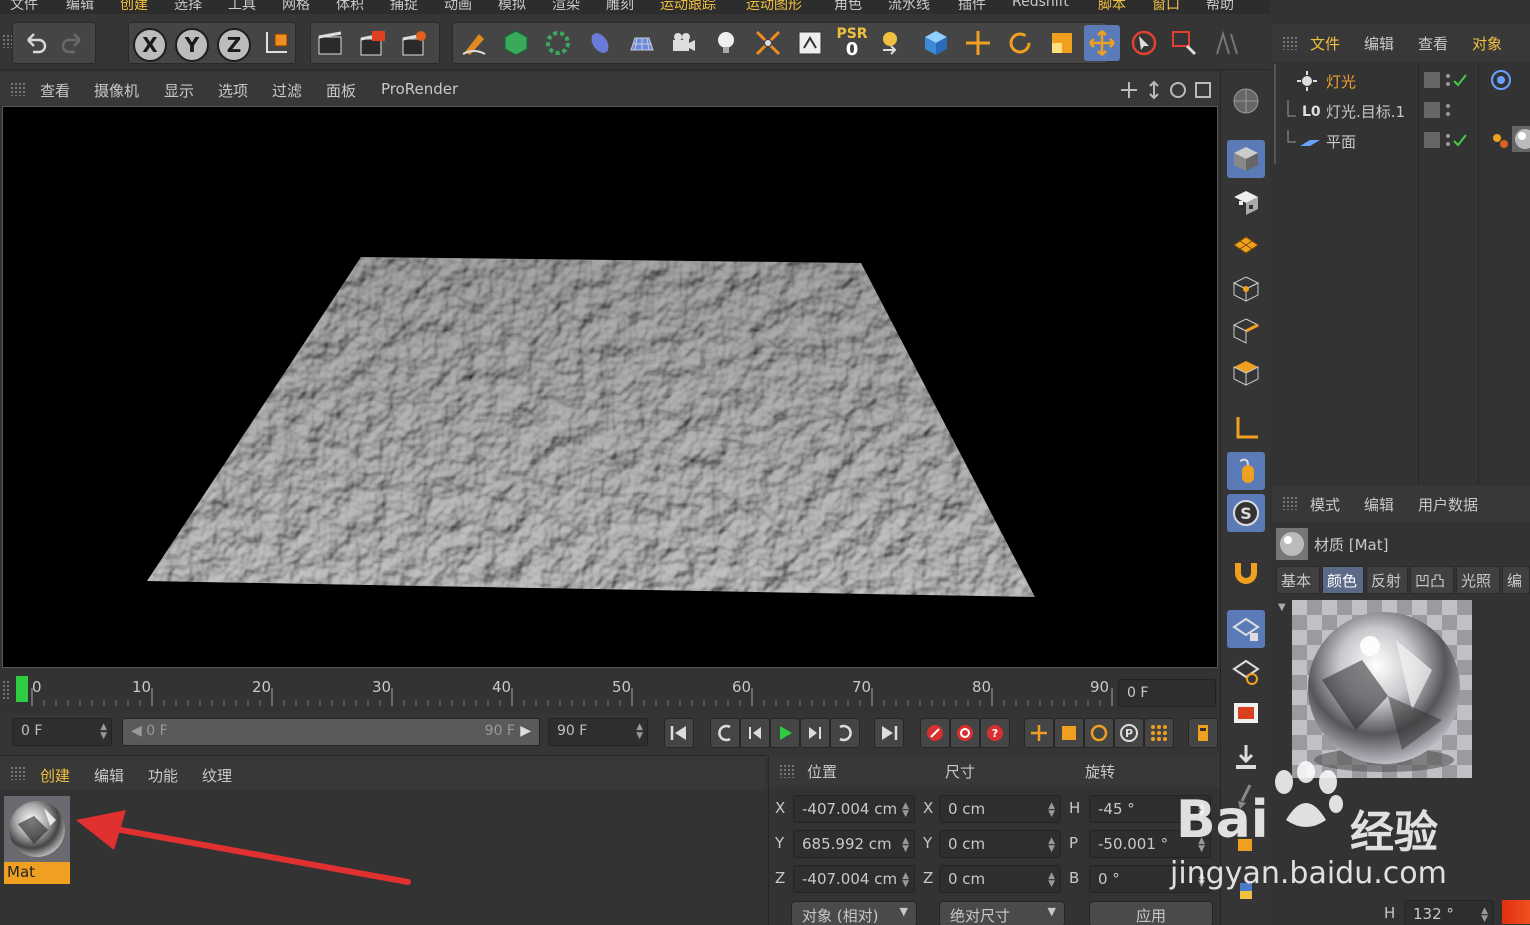  What do you see at coordinates (785, 733) in the screenshot?
I see `play-button` at bounding box center [785, 733].